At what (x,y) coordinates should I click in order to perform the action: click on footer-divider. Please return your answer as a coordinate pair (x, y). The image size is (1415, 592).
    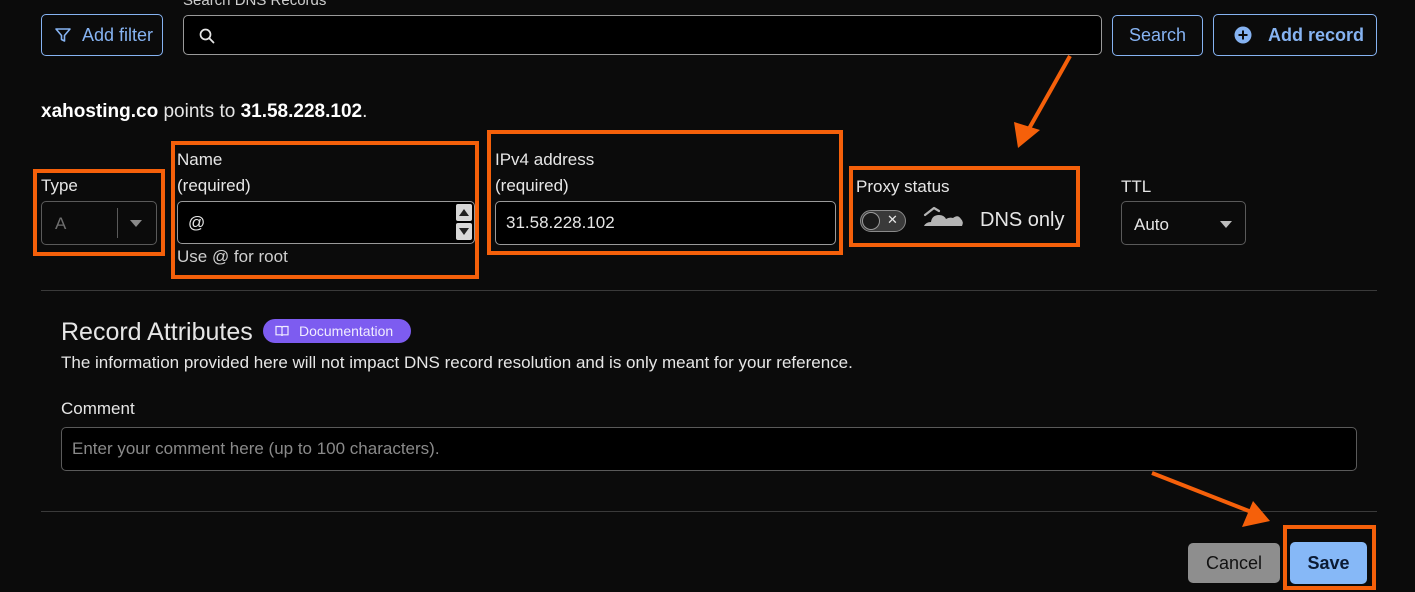
    Looking at the image, I should click on (709, 511).